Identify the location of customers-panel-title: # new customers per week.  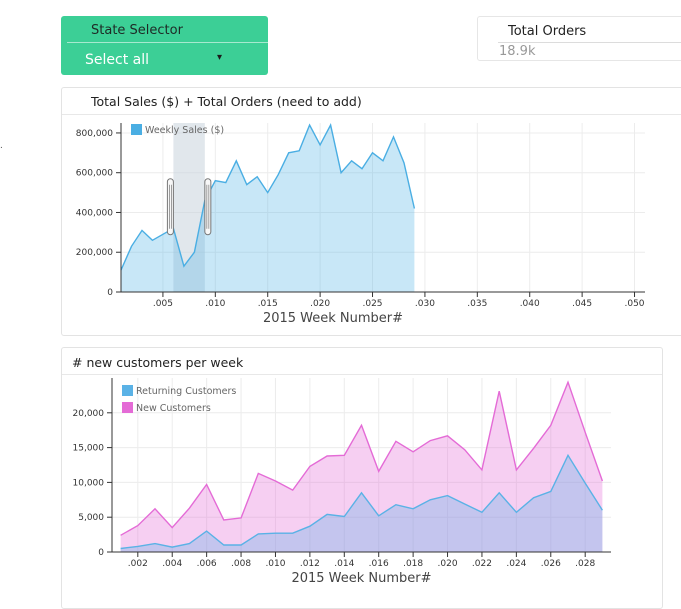
(157, 362).